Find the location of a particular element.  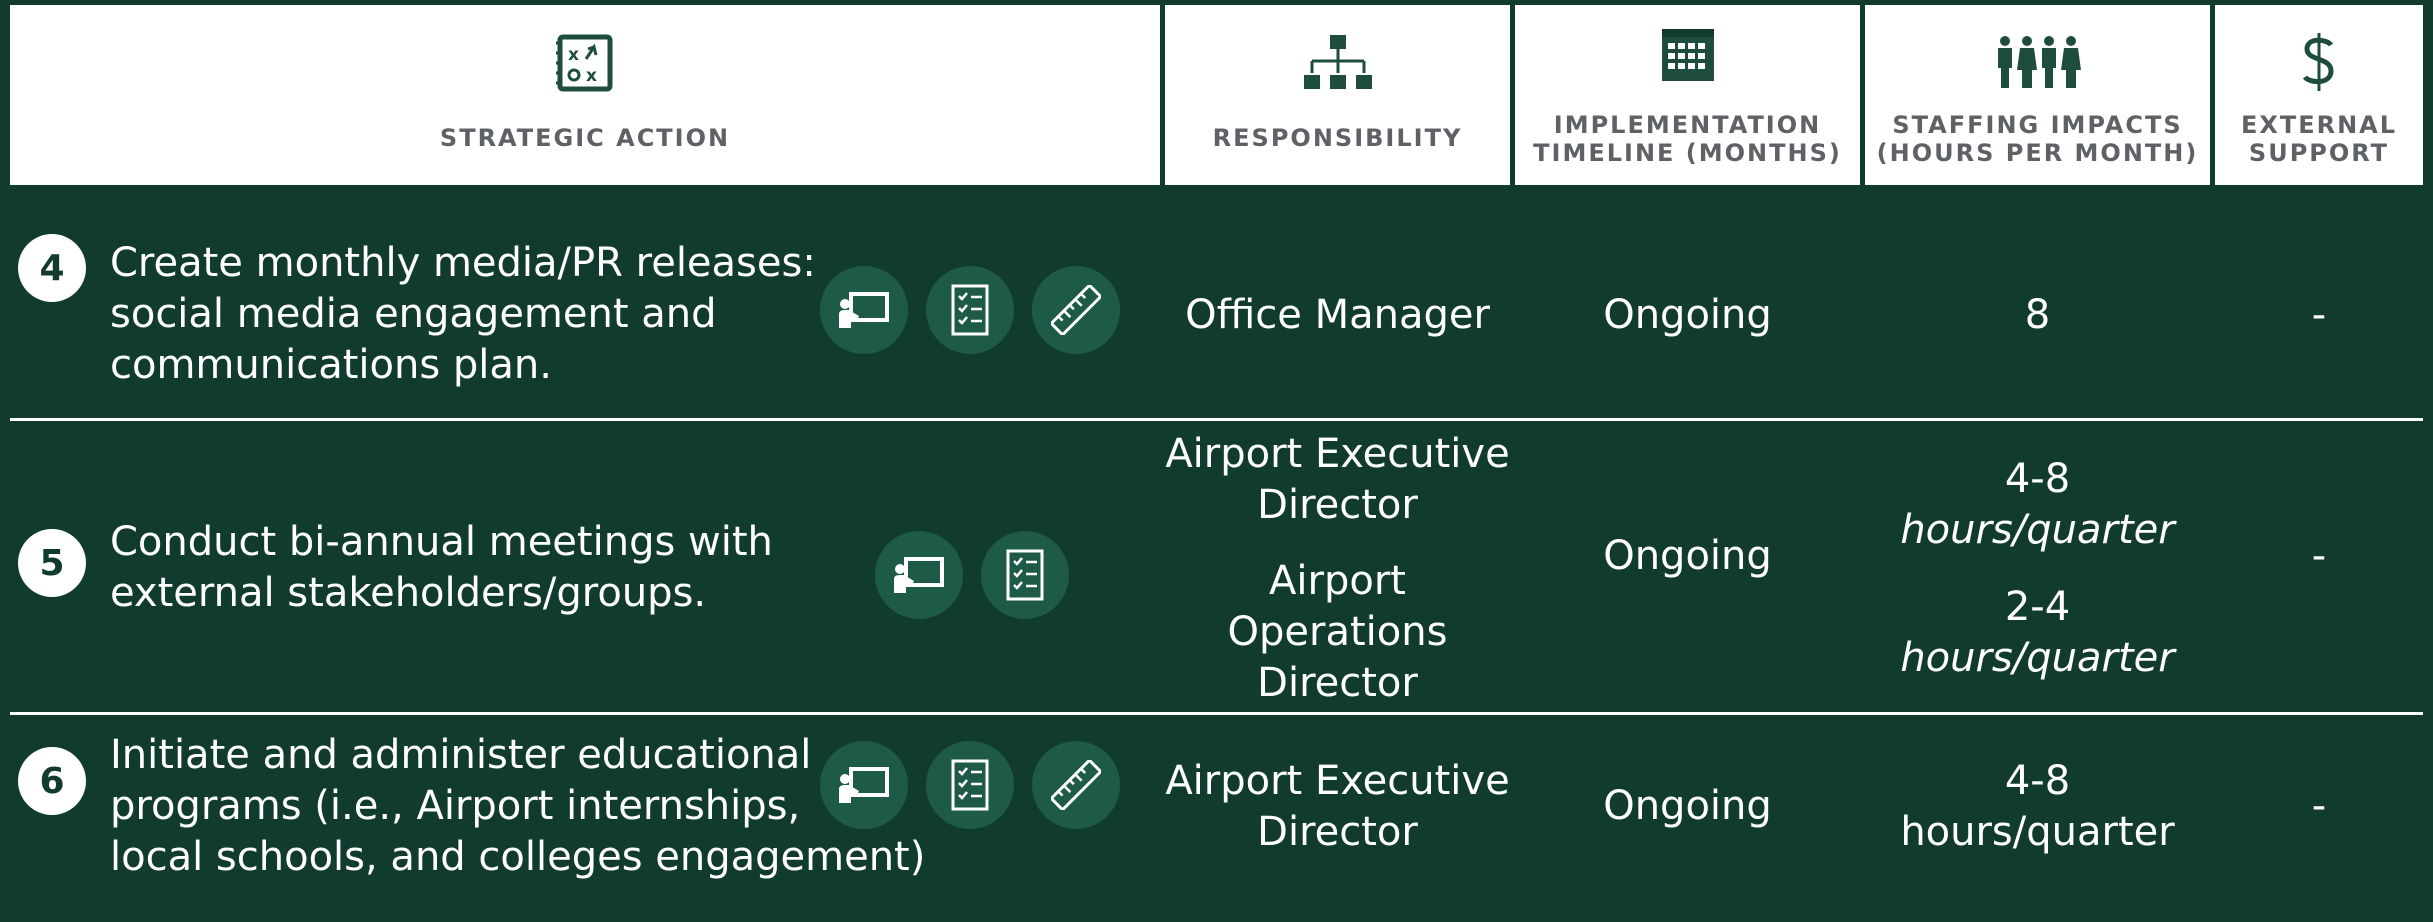

action-line: Conduct bi-annual meetings with is located at coordinates (441, 542).